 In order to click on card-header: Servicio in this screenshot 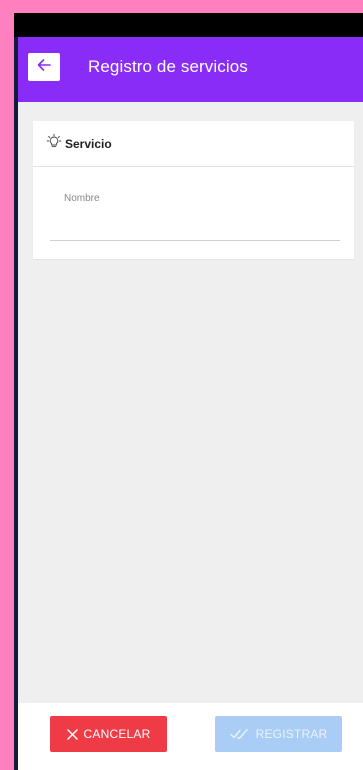, I will do `click(193, 144)`.